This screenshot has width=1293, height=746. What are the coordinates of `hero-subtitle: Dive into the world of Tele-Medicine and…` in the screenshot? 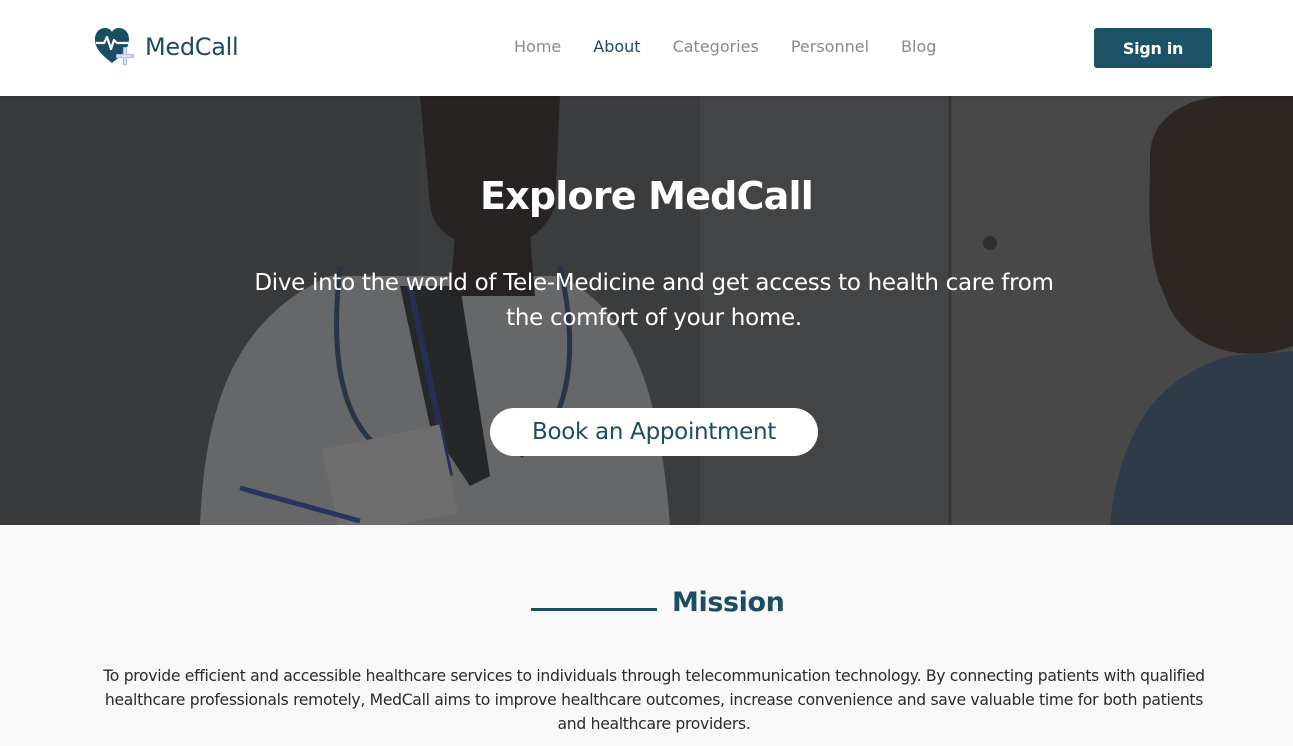 It's located at (654, 300).